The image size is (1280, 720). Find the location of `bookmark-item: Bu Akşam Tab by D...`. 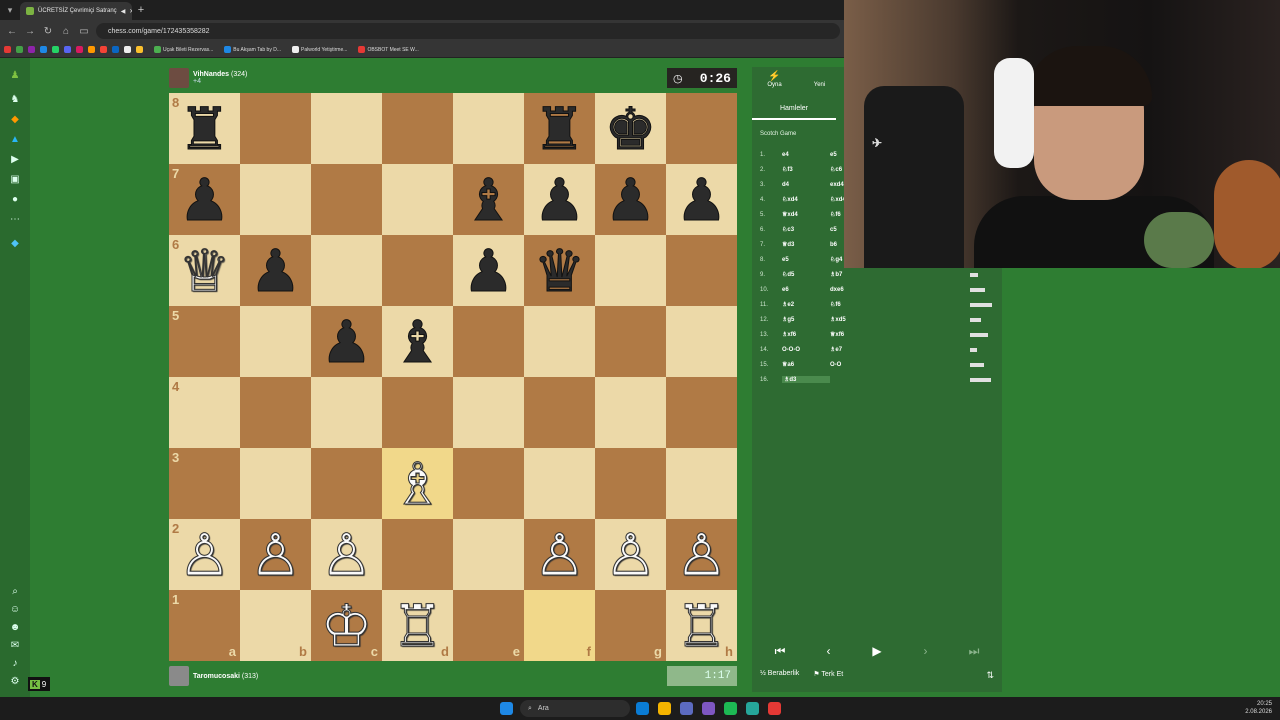

bookmark-item: Bu Akşam Tab by D... is located at coordinates (252, 49).